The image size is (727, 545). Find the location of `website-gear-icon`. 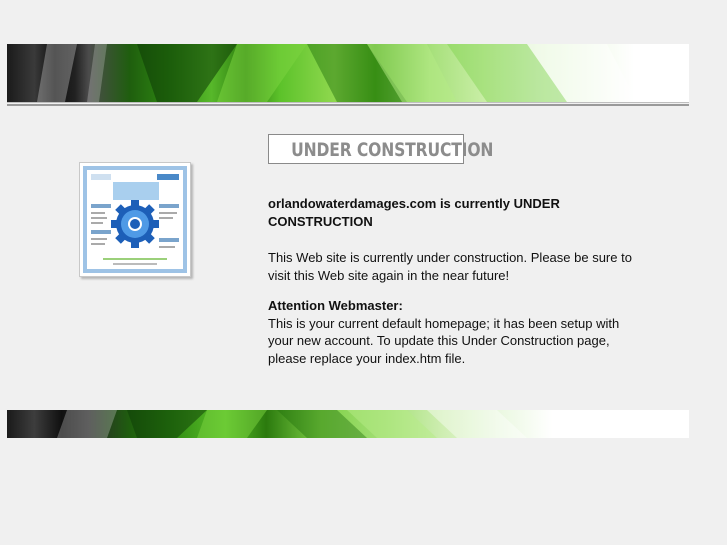

website-gear-icon is located at coordinates (135, 219).